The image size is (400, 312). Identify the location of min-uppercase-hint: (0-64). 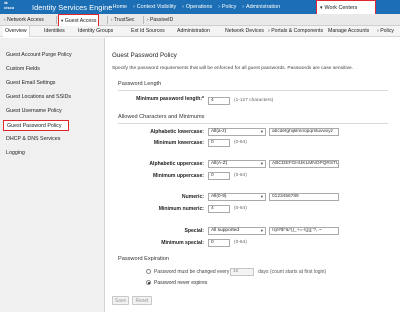
(240, 175).